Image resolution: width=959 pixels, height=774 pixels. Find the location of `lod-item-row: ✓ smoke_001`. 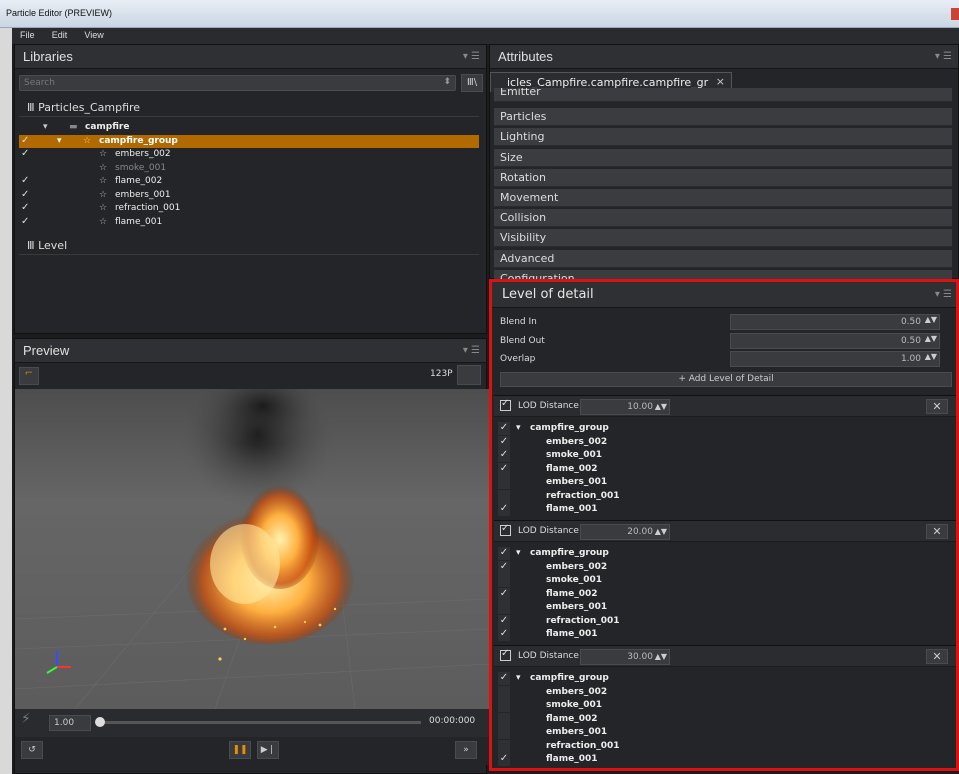

lod-item-row: ✓ smoke_001 is located at coordinates (723, 456).